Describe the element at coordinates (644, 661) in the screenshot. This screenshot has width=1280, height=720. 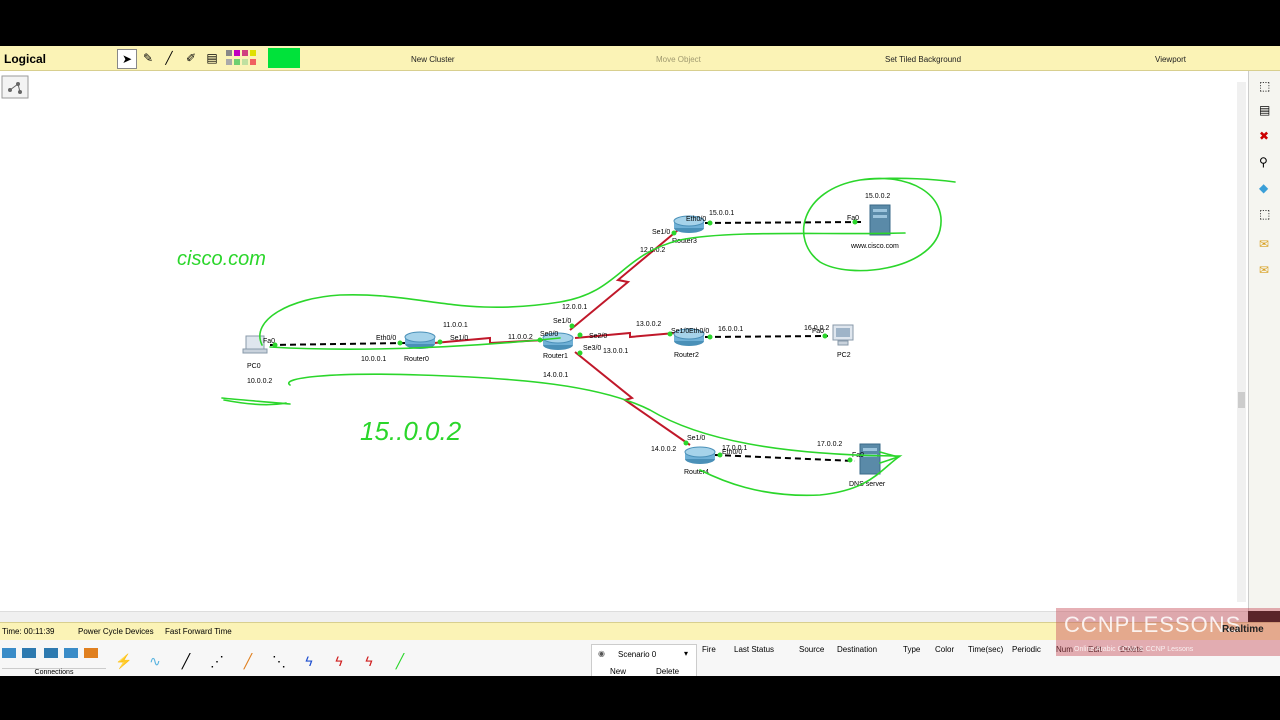
I see `scenario-panel: ◉ Scenario 0 ▾ New Delete` at that location.